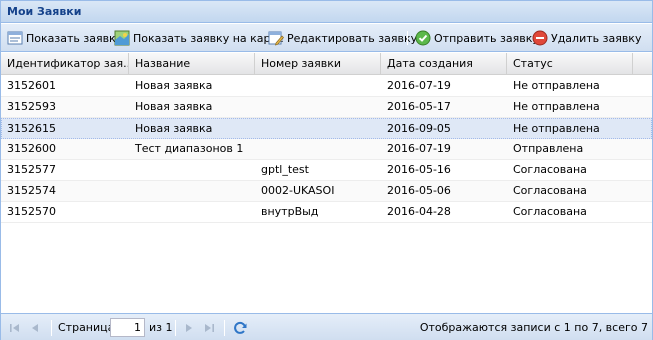 Image resolution: width=653 pixels, height=340 pixels. What do you see at coordinates (31, 148) in the screenshot?
I see `cell-id: 3152600` at bounding box center [31, 148].